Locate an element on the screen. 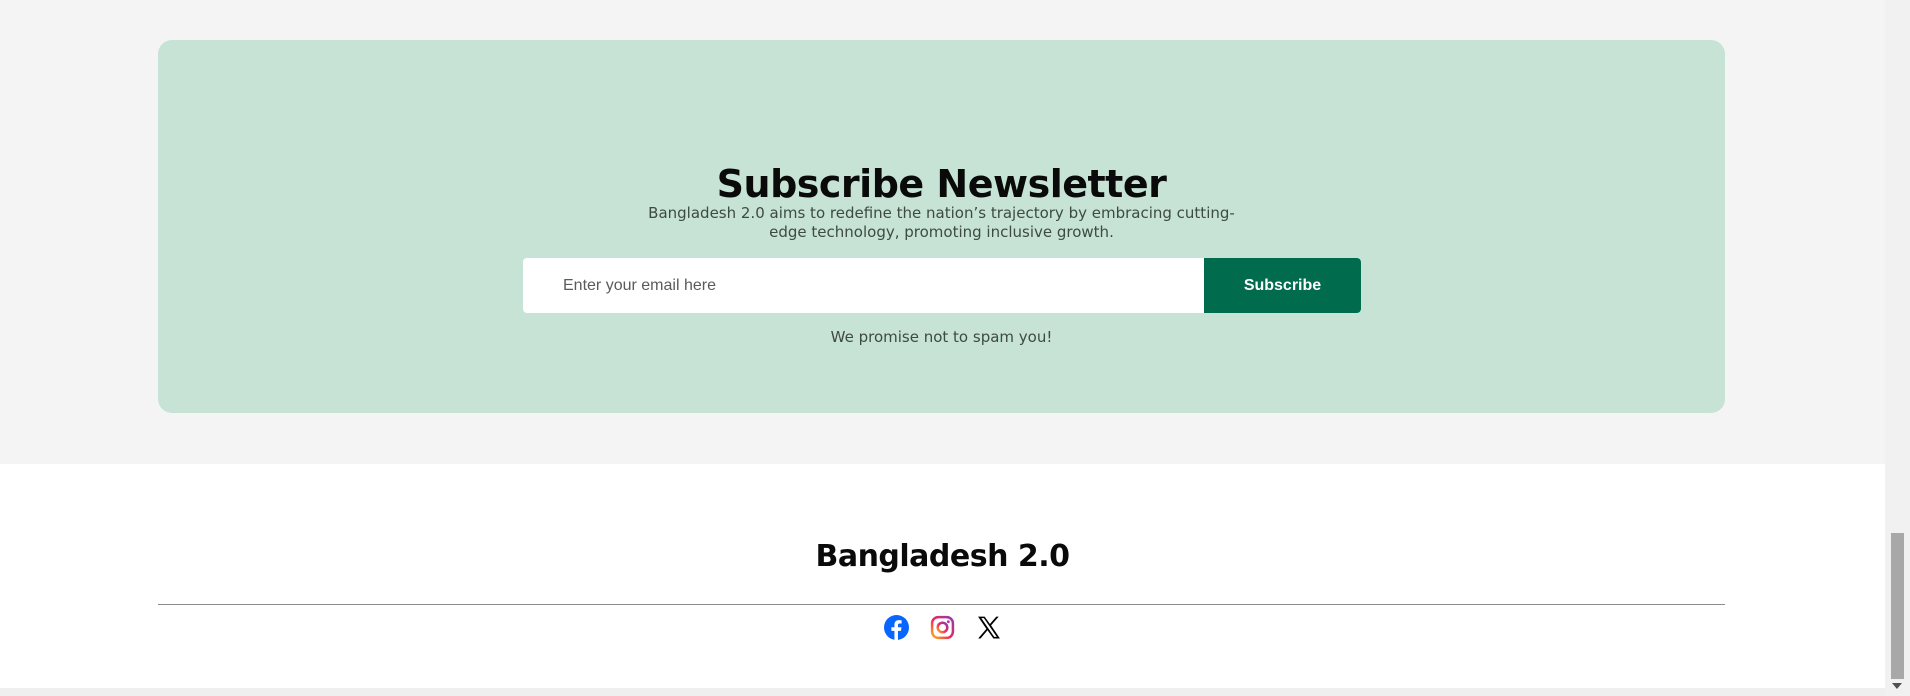 The image size is (1910, 696). instagram-icon is located at coordinates (942, 627).